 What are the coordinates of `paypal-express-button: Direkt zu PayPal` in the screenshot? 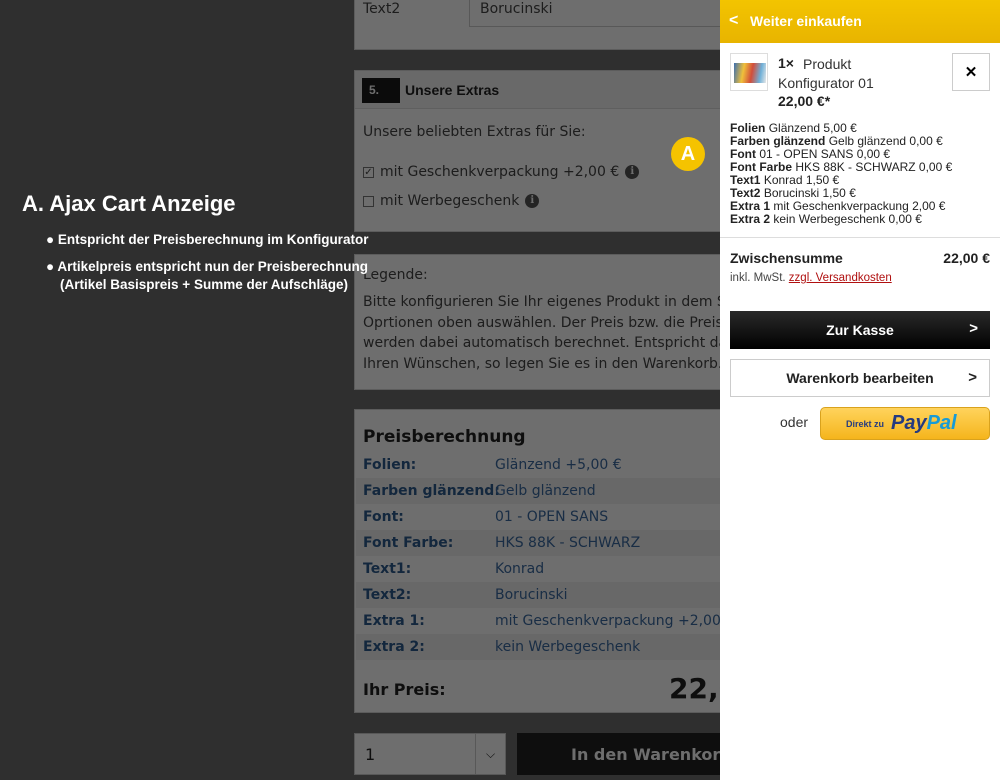 It's located at (905, 423).